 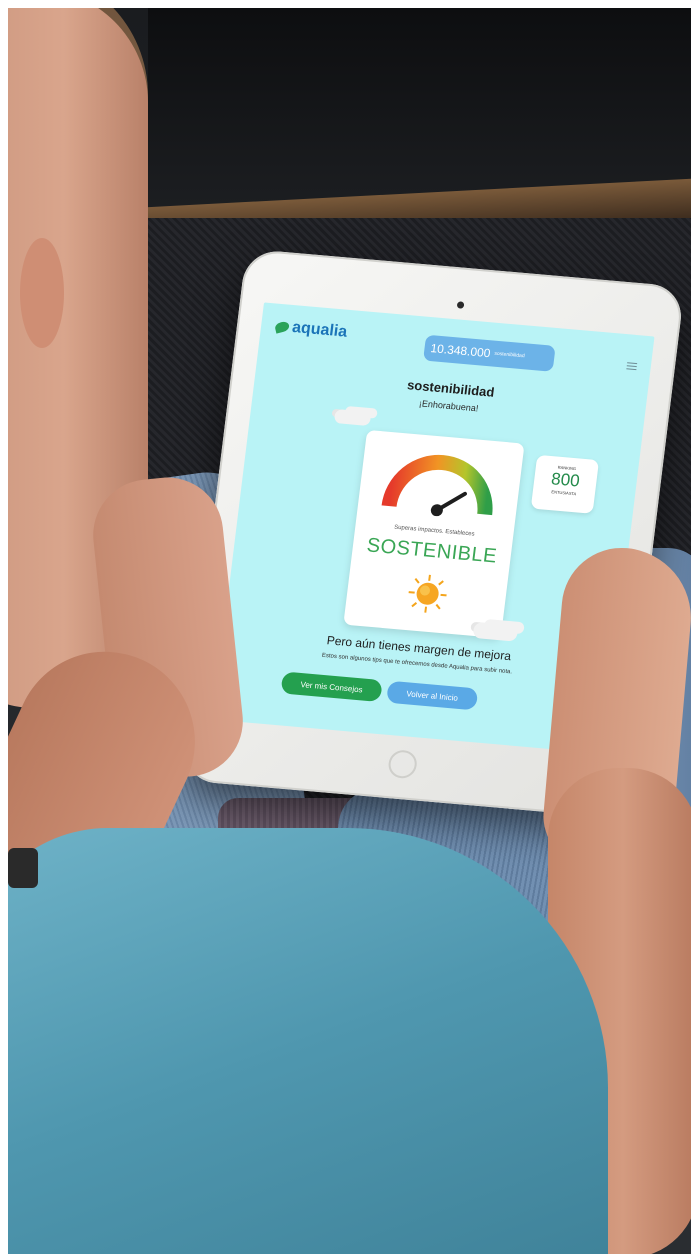 What do you see at coordinates (23, 868) in the screenshot?
I see `wrist-watch` at bounding box center [23, 868].